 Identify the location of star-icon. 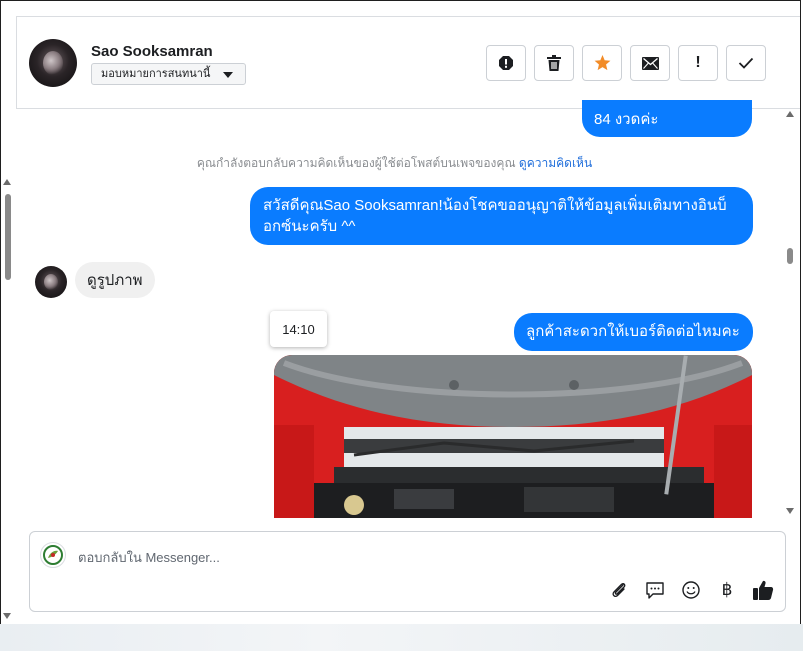
(602, 63).